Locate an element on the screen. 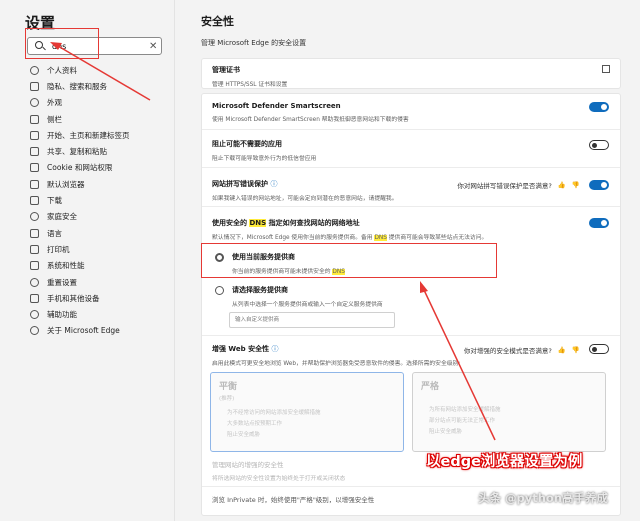  language-icon is located at coordinates (34, 233).